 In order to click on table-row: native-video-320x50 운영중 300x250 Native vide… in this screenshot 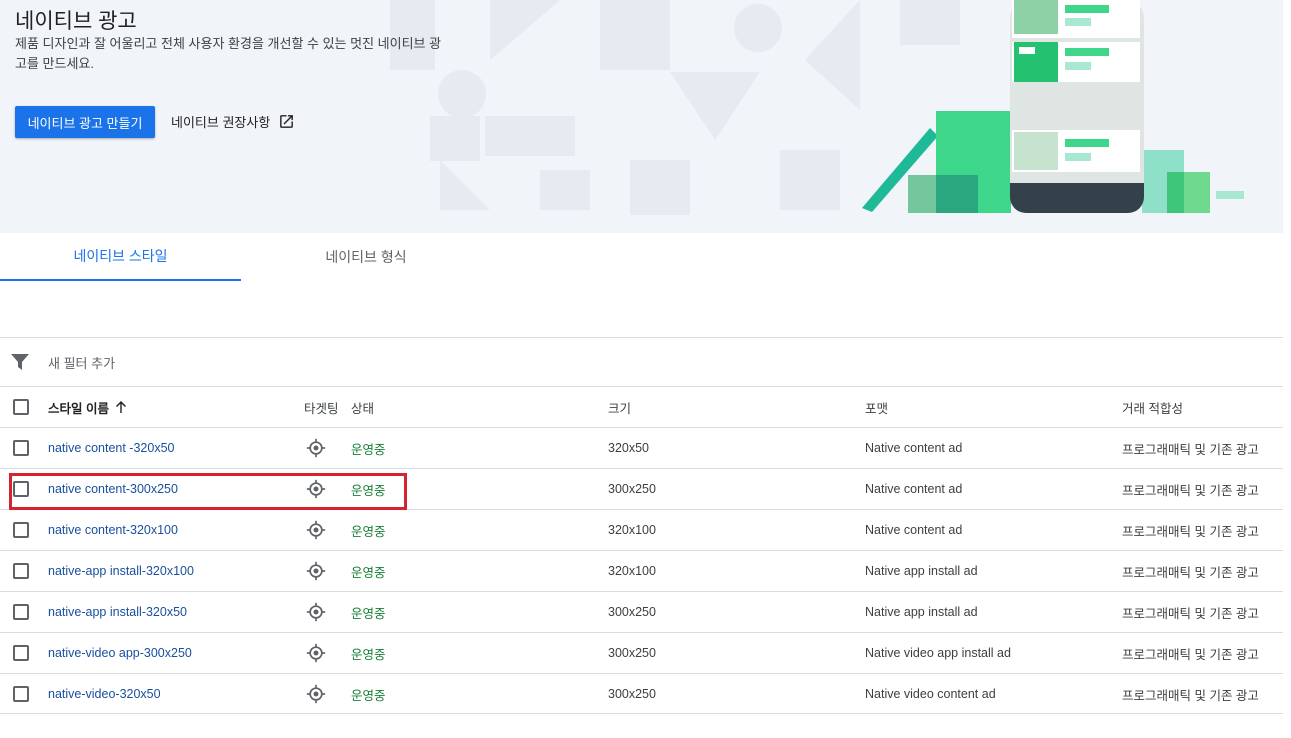, I will do `click(641, 693)`.